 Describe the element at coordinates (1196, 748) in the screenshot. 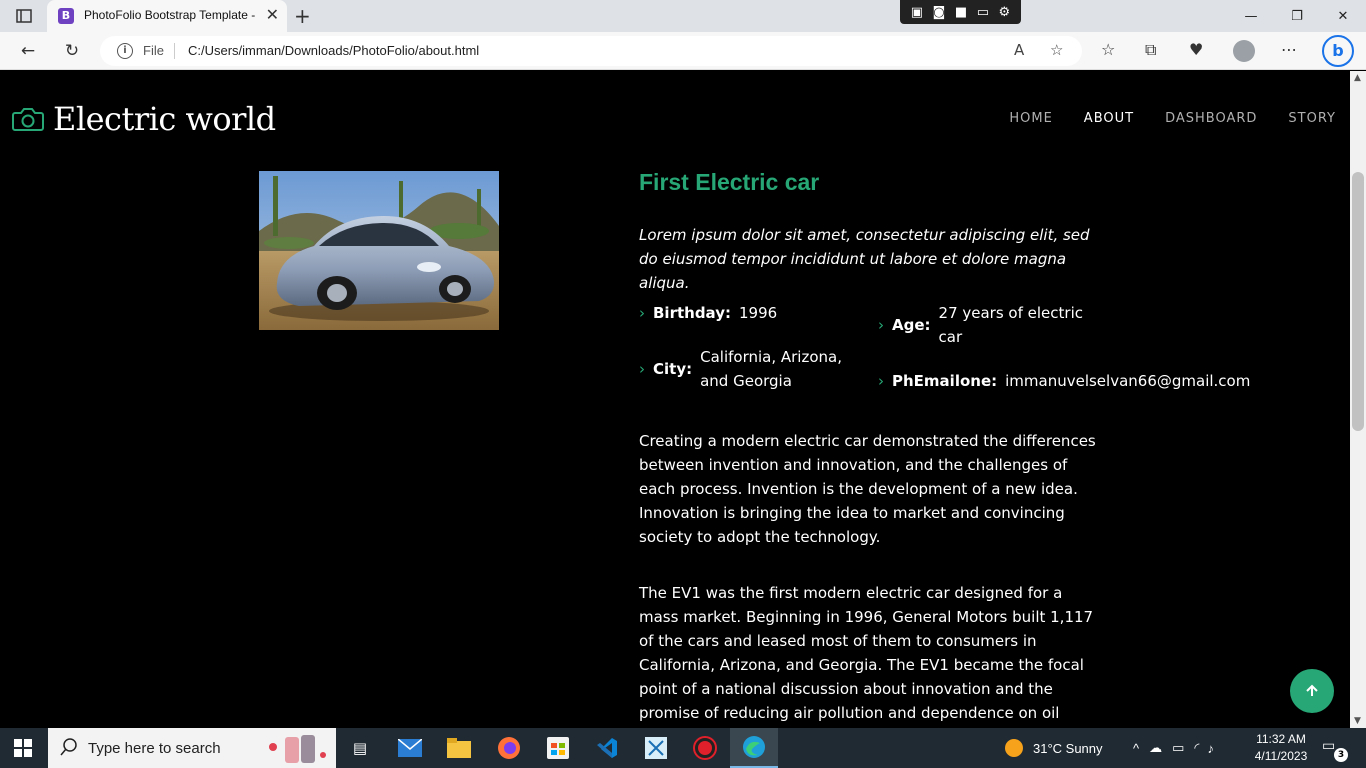

I see `wifi-icon: ◜` at that location.